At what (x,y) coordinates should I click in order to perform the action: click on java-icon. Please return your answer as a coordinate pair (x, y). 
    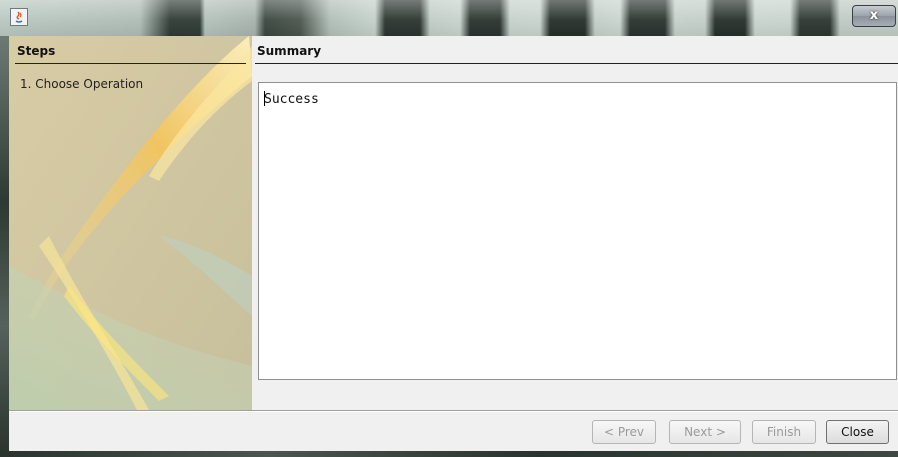
    Looking at the image, I should click on (19, 17).